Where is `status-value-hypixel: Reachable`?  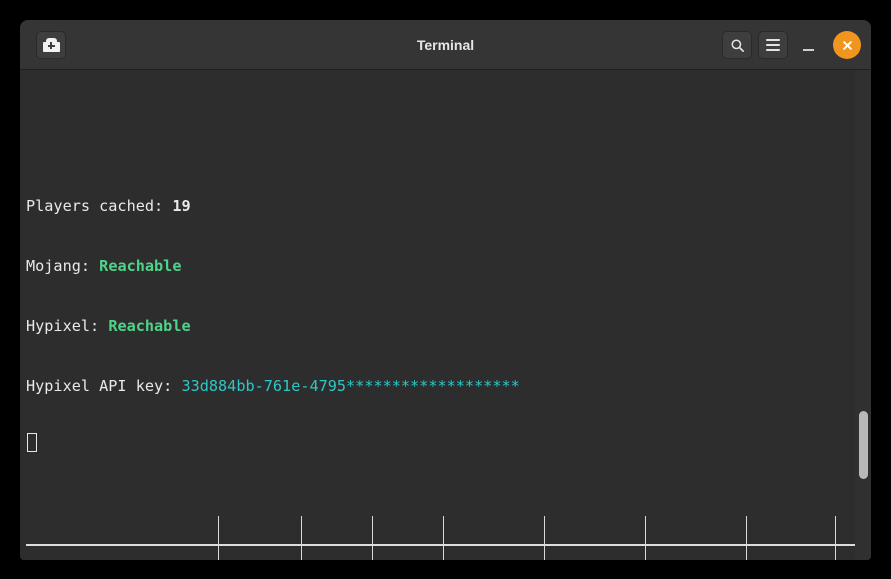 status-value-hypixel: Reachable is located at coordinates (149, 326).